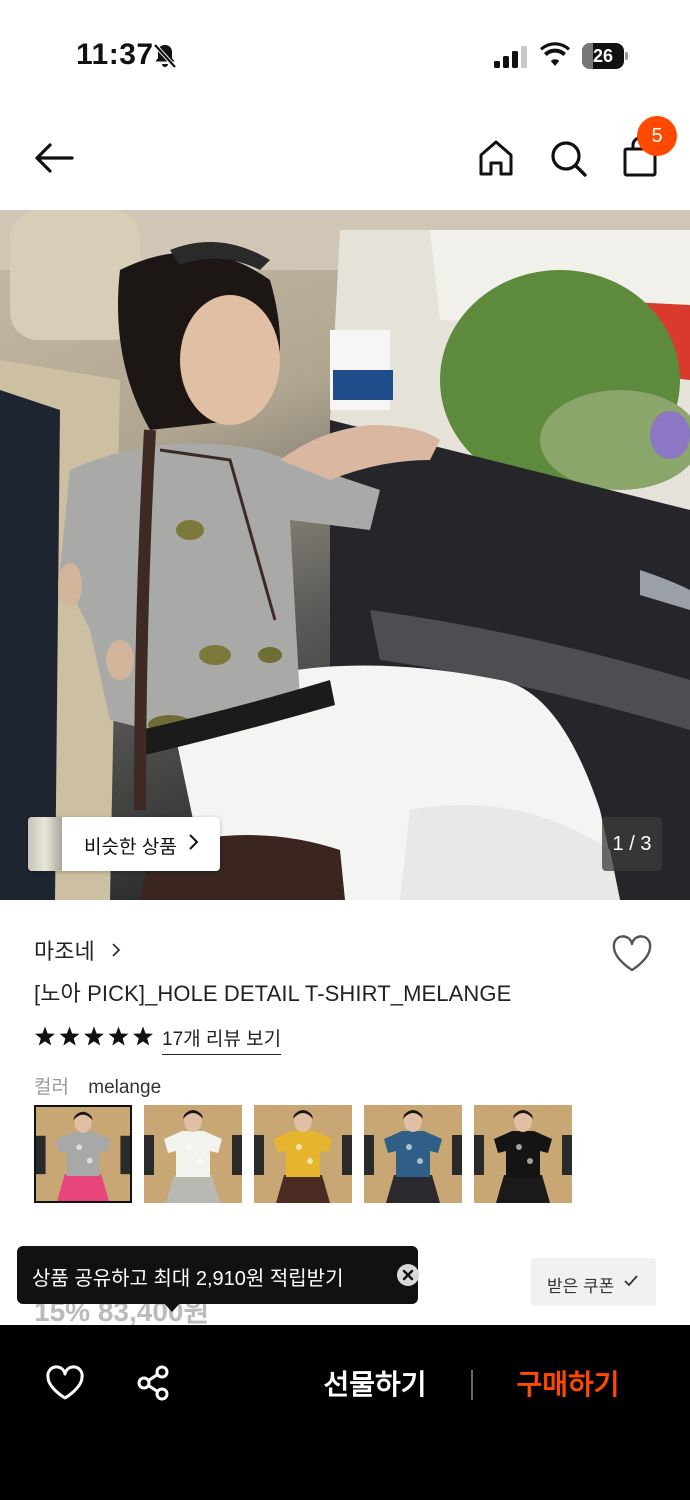 The height and width of the screenshot is (1500, 690). What do you see at coordinates (222, 1039) in the screenshot?
I see `review-link: 17개 리뷰 보기` at bounding box center [222, 1039].